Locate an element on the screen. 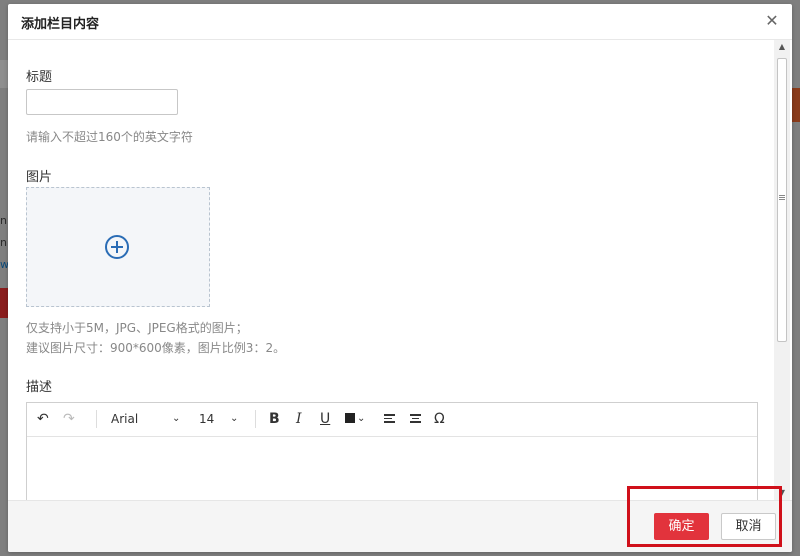 This screenshot has height=556, width=800. align-left-icon is located at coordinates (389, 419).